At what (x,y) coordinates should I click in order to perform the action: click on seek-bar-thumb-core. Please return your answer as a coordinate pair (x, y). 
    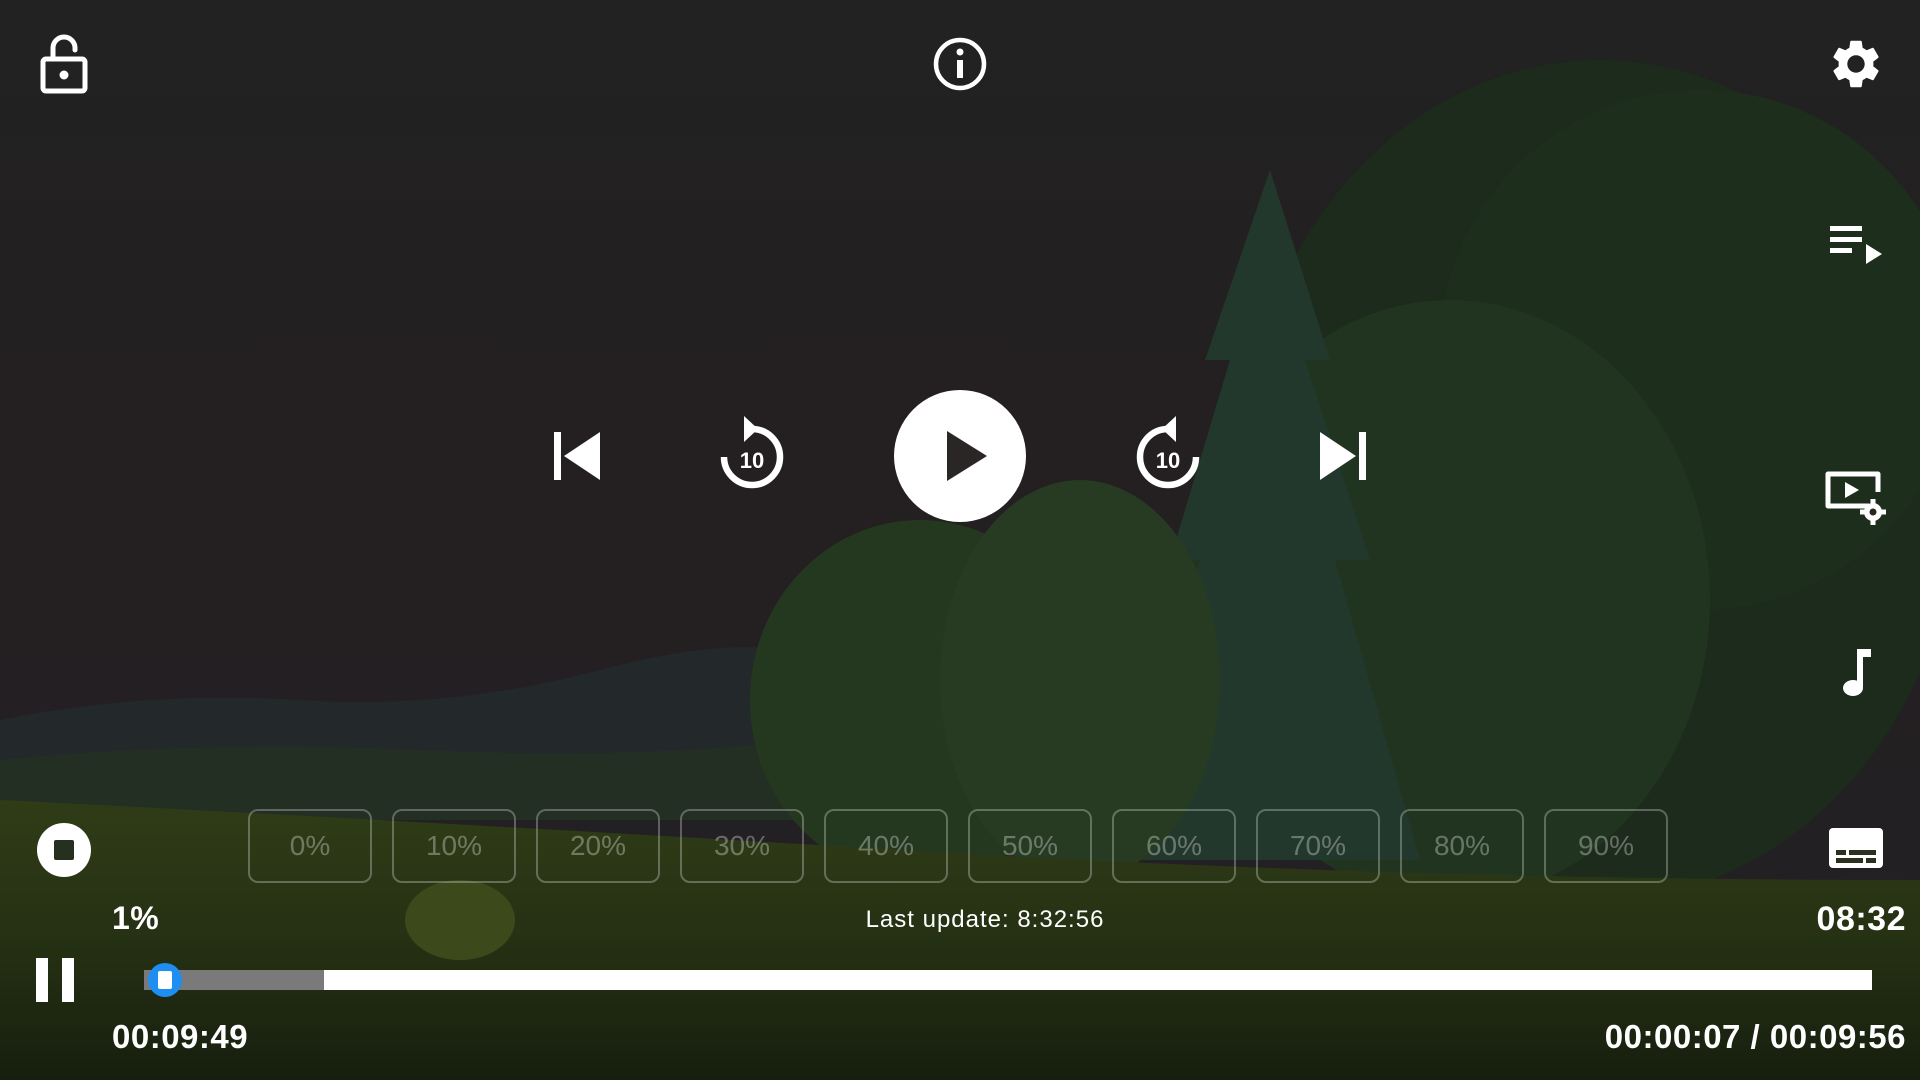
    Looking at the image, I should click on (165, 980).